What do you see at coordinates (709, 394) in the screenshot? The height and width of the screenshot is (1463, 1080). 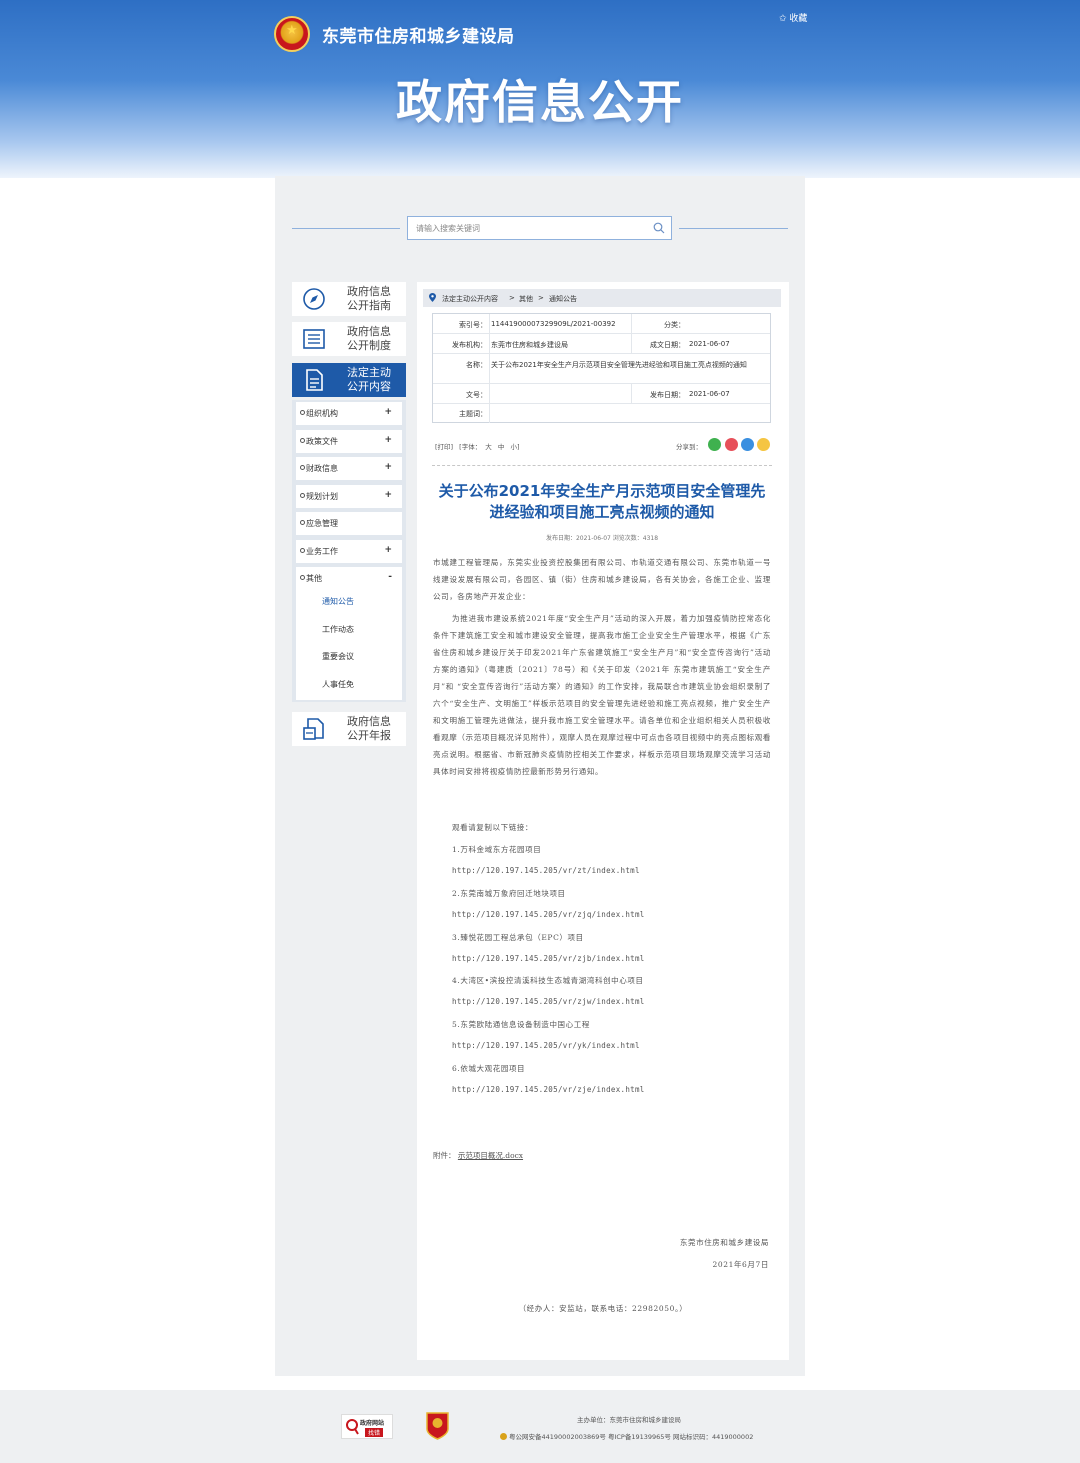 I see `meta-value: 2021-06-07` at bounding box center [709, 394].